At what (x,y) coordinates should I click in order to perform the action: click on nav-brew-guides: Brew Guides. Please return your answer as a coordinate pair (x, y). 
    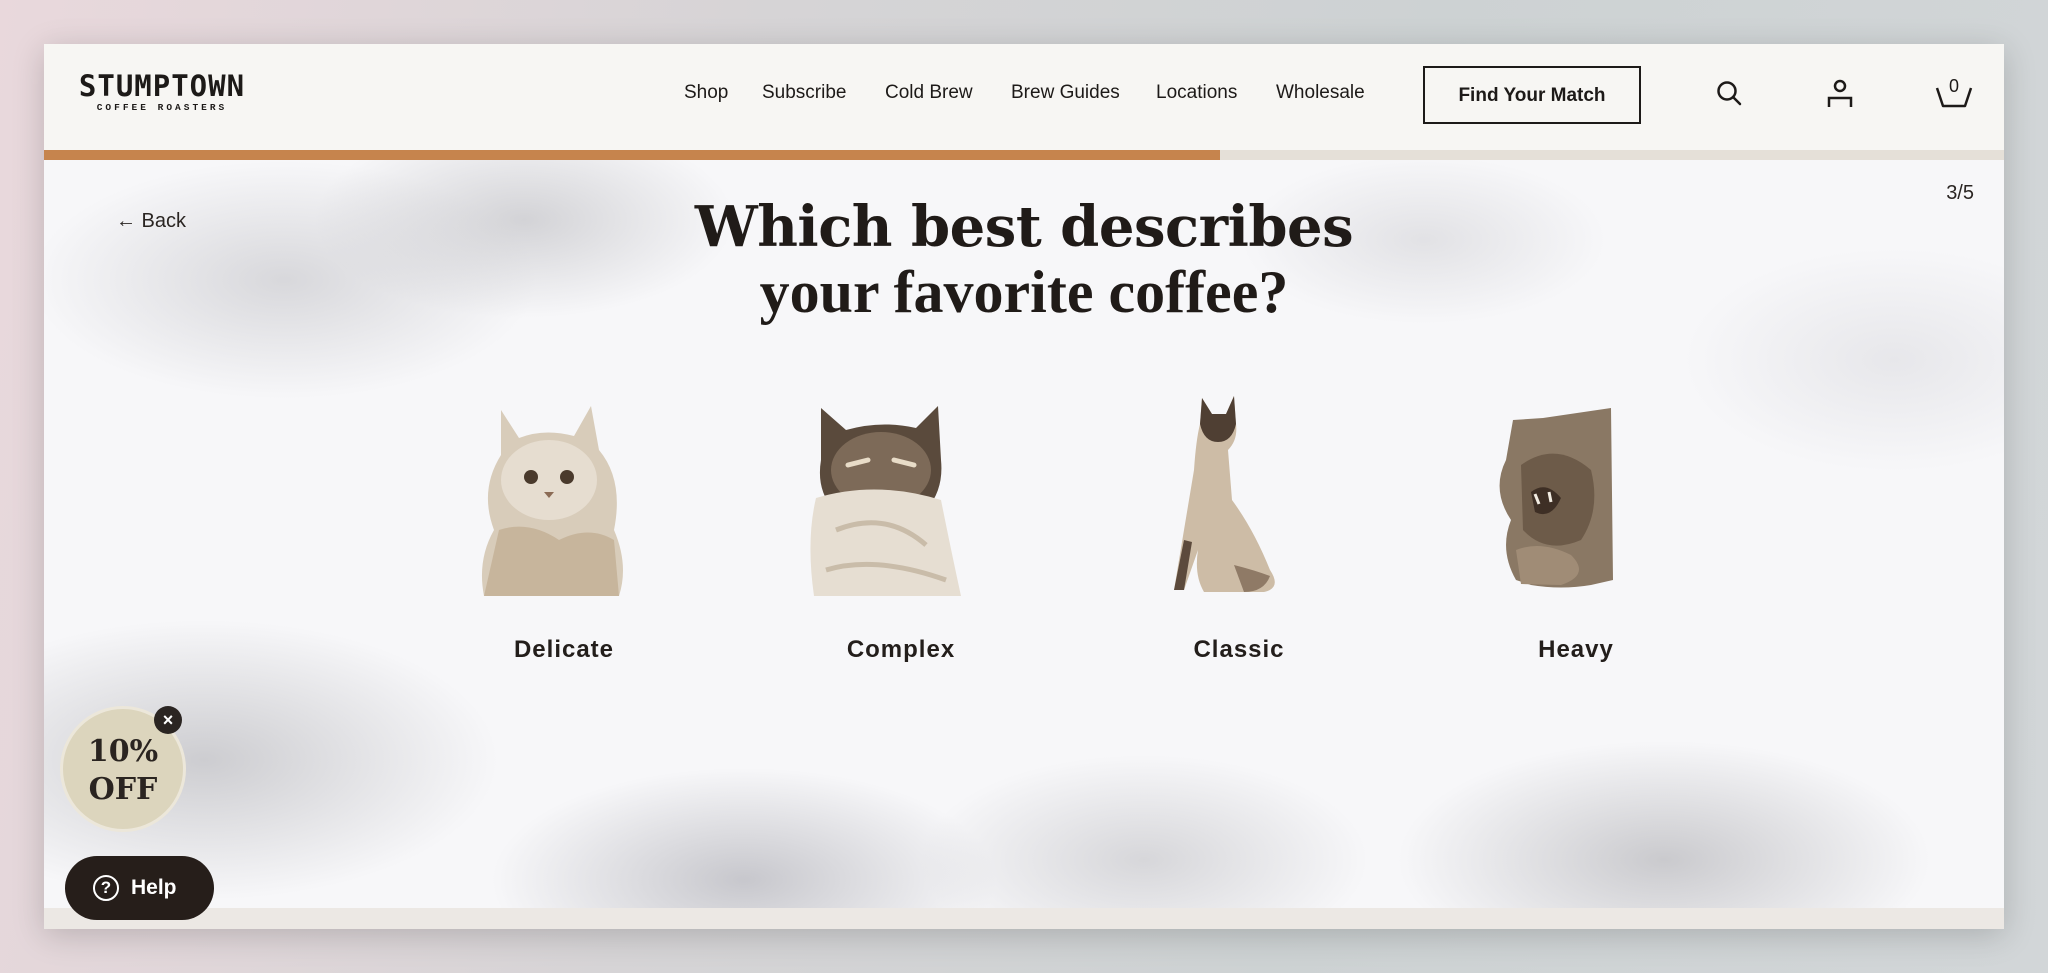
    Looking at the image, I should click on (1065, 94).